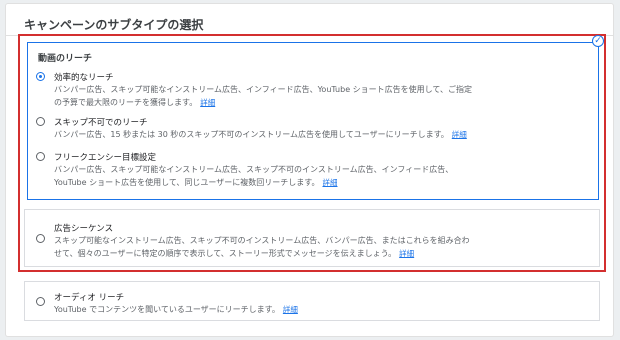 This screenshot has height=340, width=620. I want to click on radio-non-skippable-reach, so click(40, 121).